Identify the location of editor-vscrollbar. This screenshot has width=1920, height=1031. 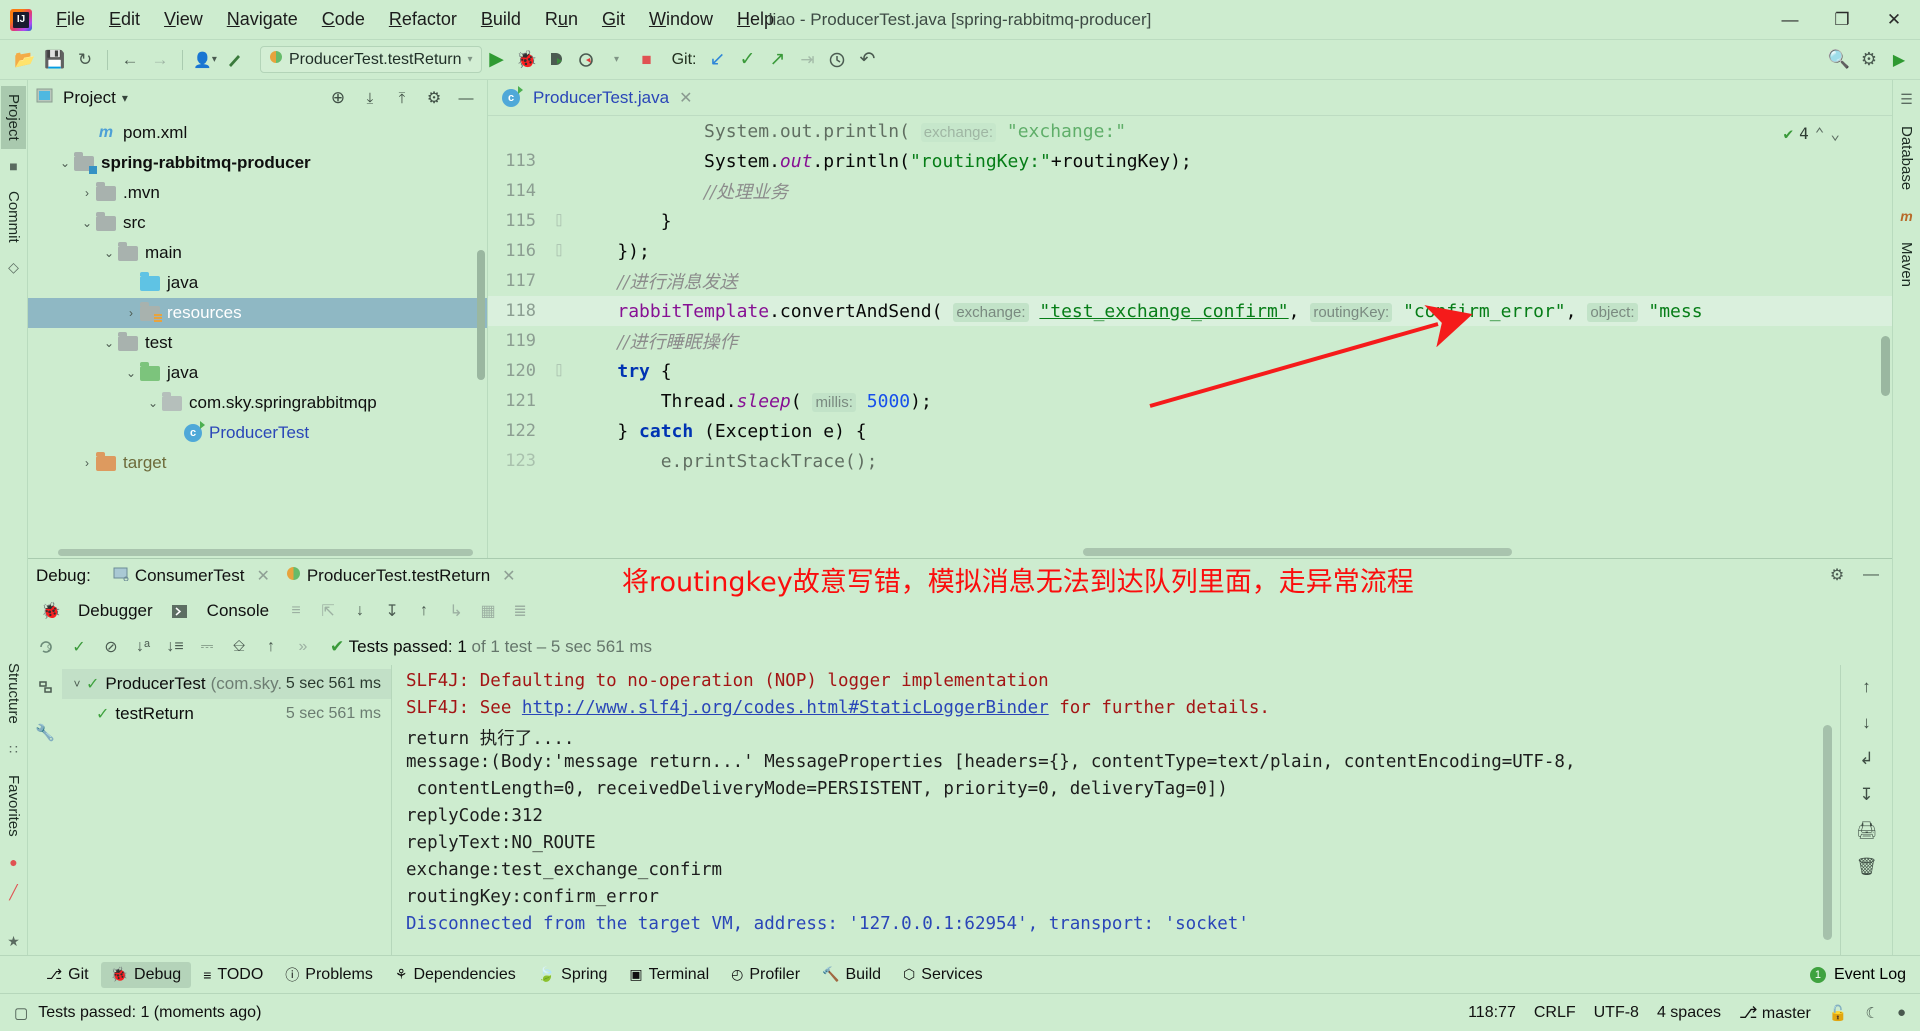
(1885, 366).